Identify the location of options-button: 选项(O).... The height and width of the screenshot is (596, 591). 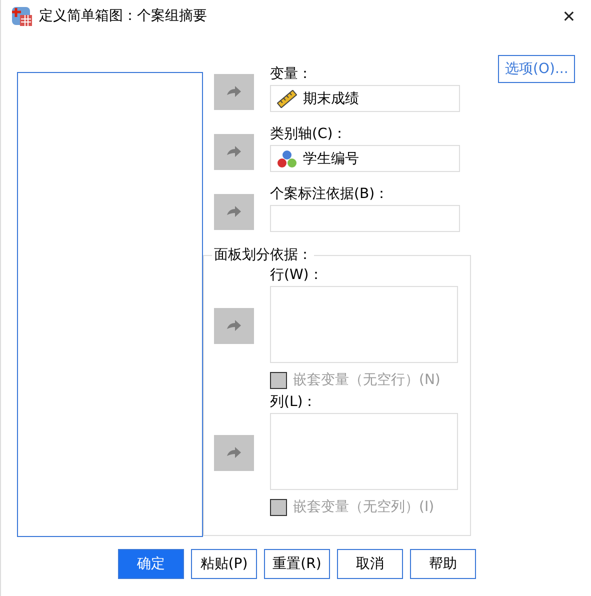
(537, 69).